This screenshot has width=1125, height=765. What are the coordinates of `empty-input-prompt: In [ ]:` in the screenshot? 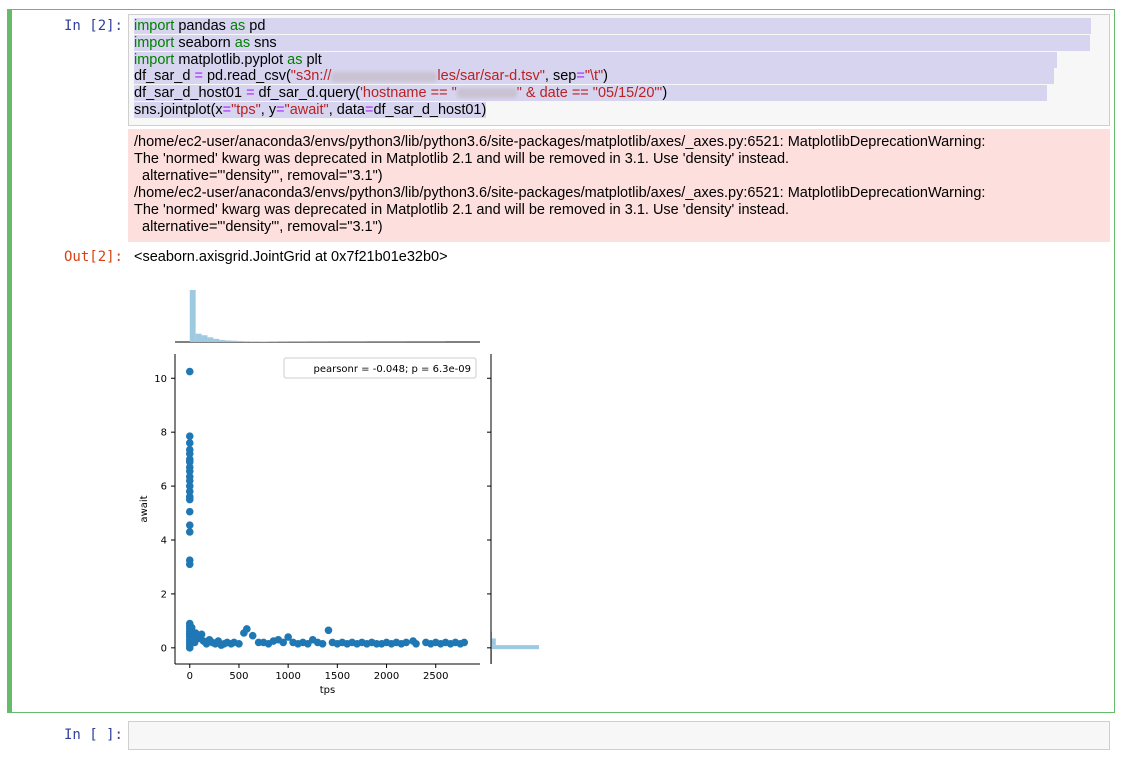 It's located at (93, 735).